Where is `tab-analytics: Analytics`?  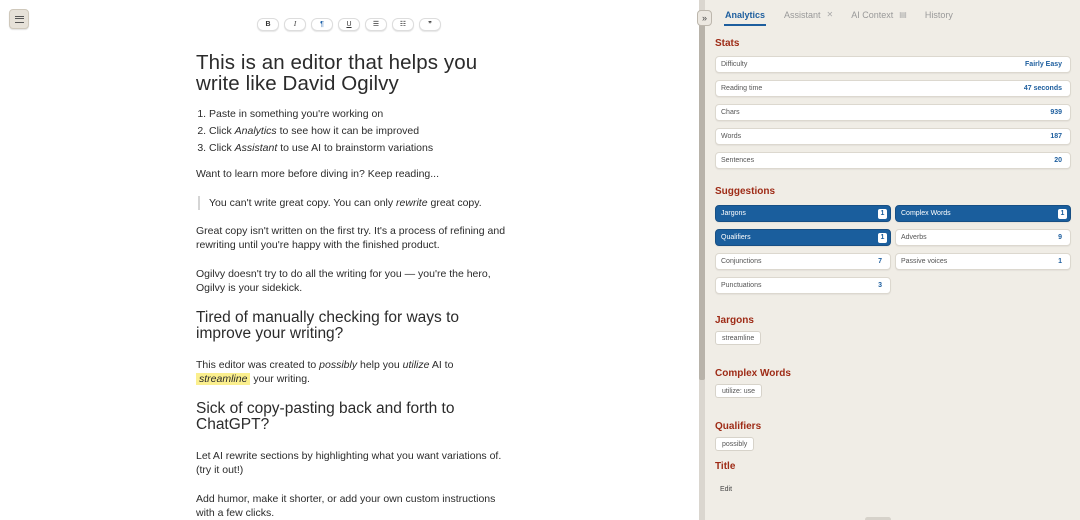
tab-analytics: Analytics is located at coordinates (745, 16).